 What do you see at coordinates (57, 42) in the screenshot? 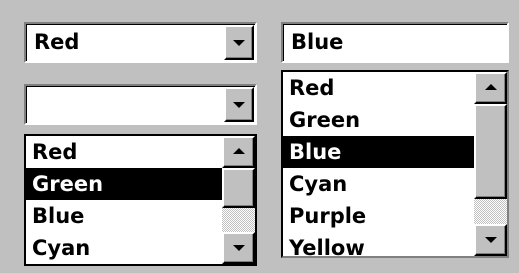
I see `combo-value: Red` at bounding box center [57, 42].